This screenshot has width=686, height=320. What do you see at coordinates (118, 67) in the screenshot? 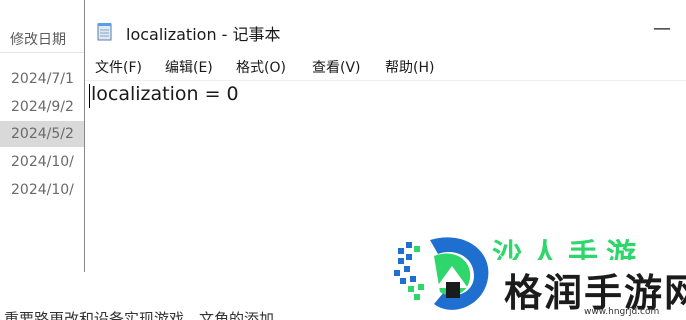
I see `menu-file: 文件(F)` at bounding box center [118, 67].